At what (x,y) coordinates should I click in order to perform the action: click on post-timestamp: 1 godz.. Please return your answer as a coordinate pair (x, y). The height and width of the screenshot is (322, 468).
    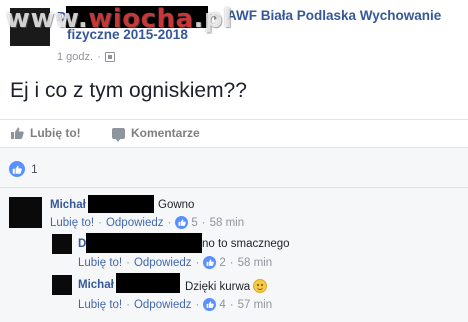
    Looking at the image, I should click on (75, 57).